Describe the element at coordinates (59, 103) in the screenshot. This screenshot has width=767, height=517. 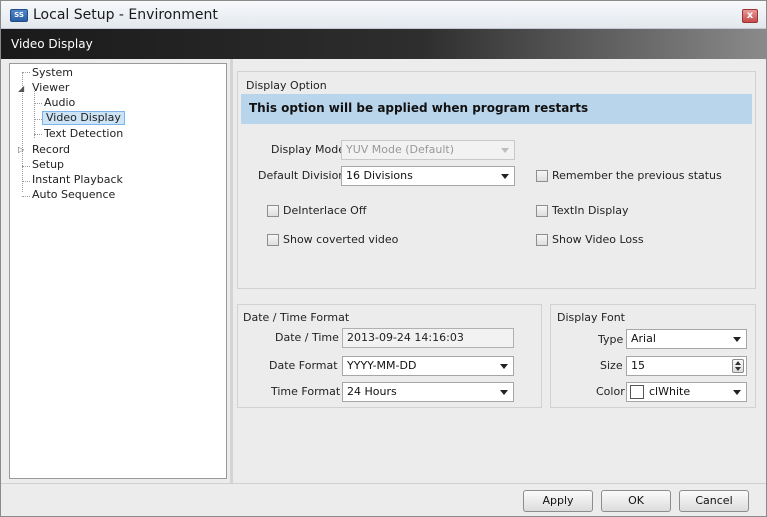
I see `tree-item-audio: Audio` at that location.